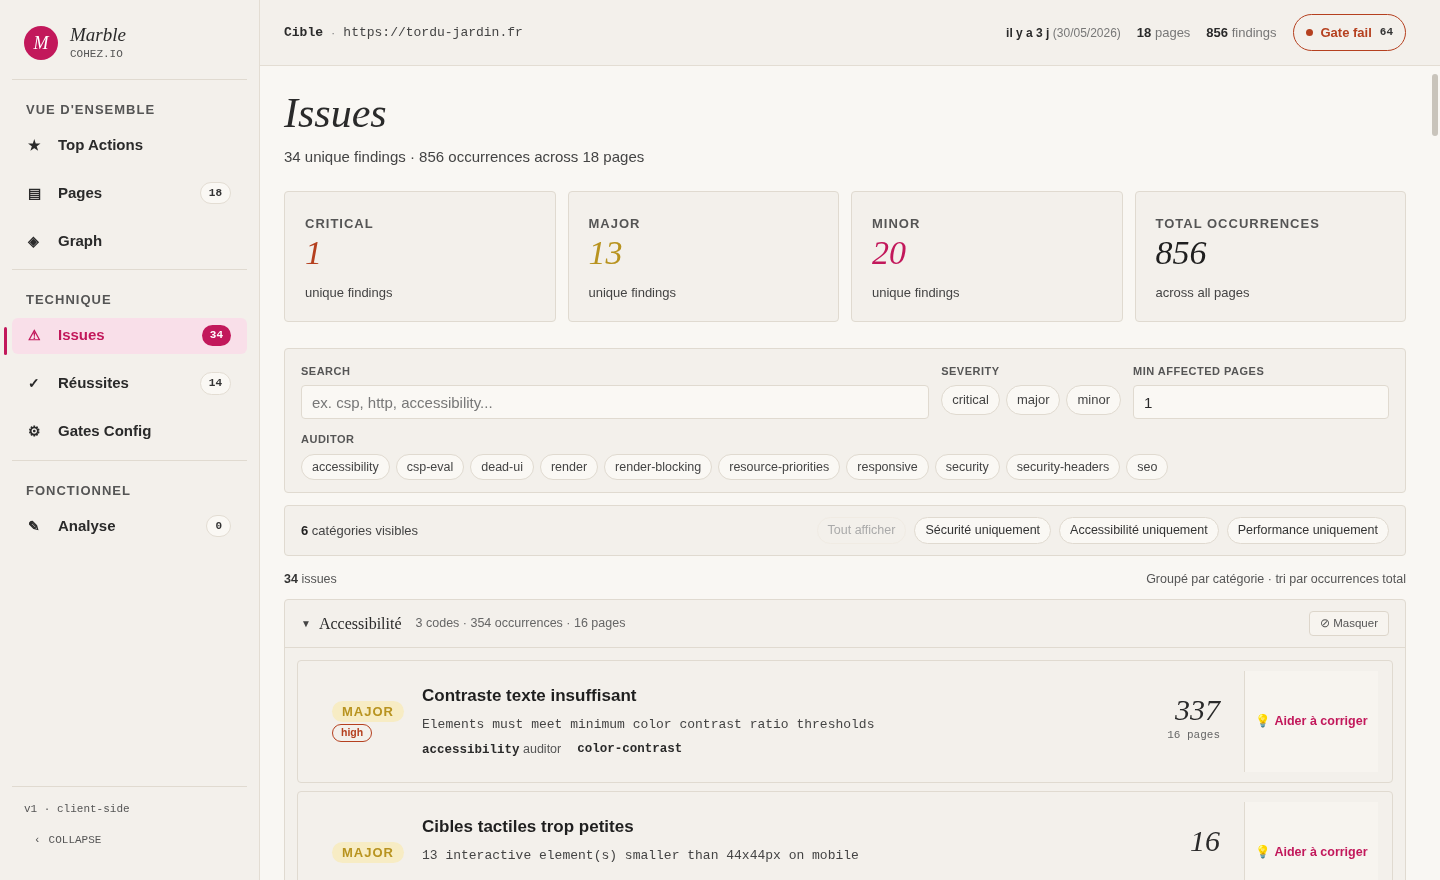 This screenshot has width=1440, height=880. What do you see at coordinates (129, 193) in the screenshot?
I see `sidebar-item: ▤ Pages 18` at bounding box center [129, 193].